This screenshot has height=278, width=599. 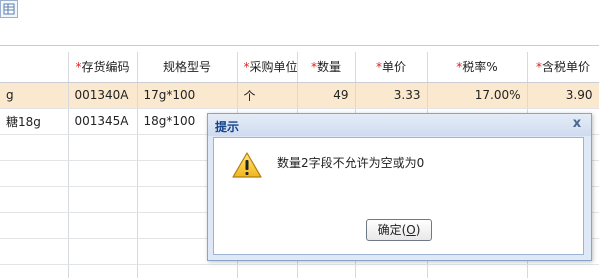 What do you see at coordinates (477, 95) in the screenshot?
I see `cell-tax: 17.00%` at bounding box center [477, 95].